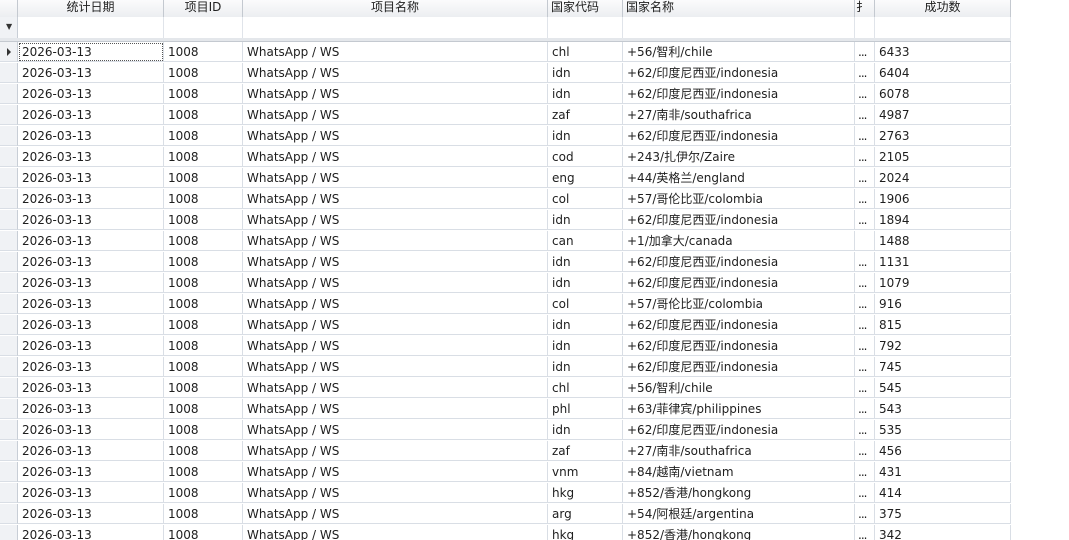  Describe the element at coordinates (585, 493) in the screenshot. I see `cell-country-code: hkg` at that location.